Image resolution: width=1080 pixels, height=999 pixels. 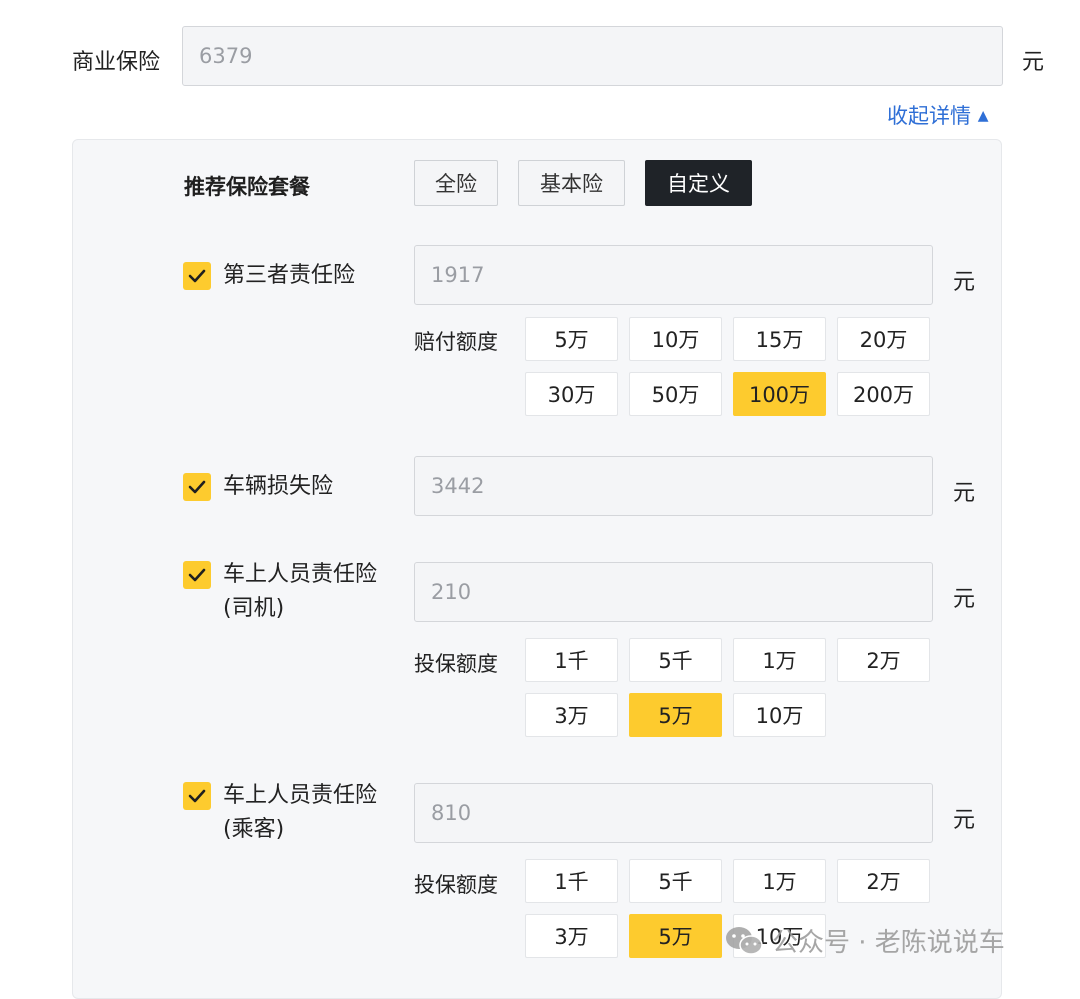 I want to click on passenger-option: 3万, so click(x=571, y=936).